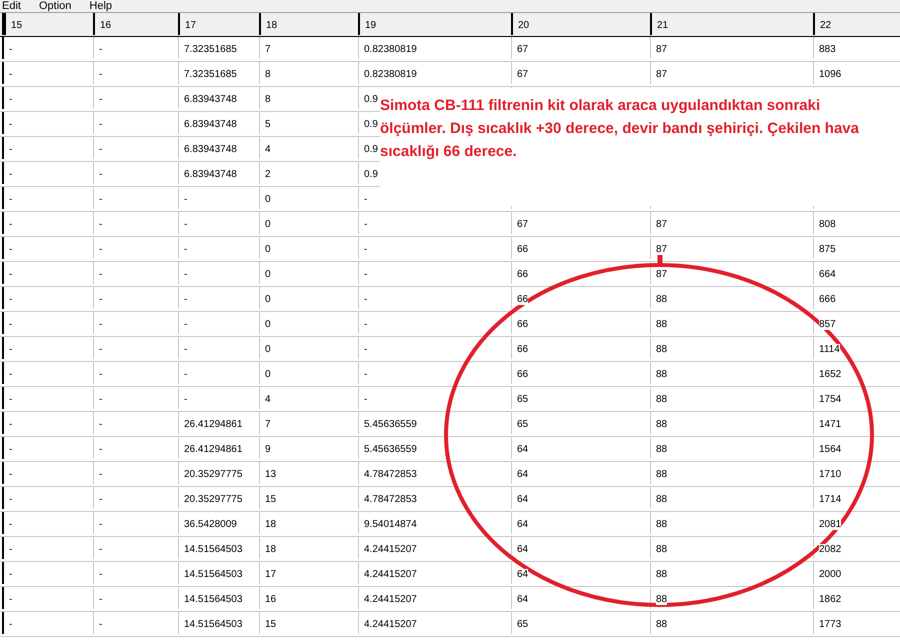 The image size is (900, 641). What do you see at coordinates (830, 449) in the screenshot?
I see `table-cell: 1564` at bounding box center [830, 449].